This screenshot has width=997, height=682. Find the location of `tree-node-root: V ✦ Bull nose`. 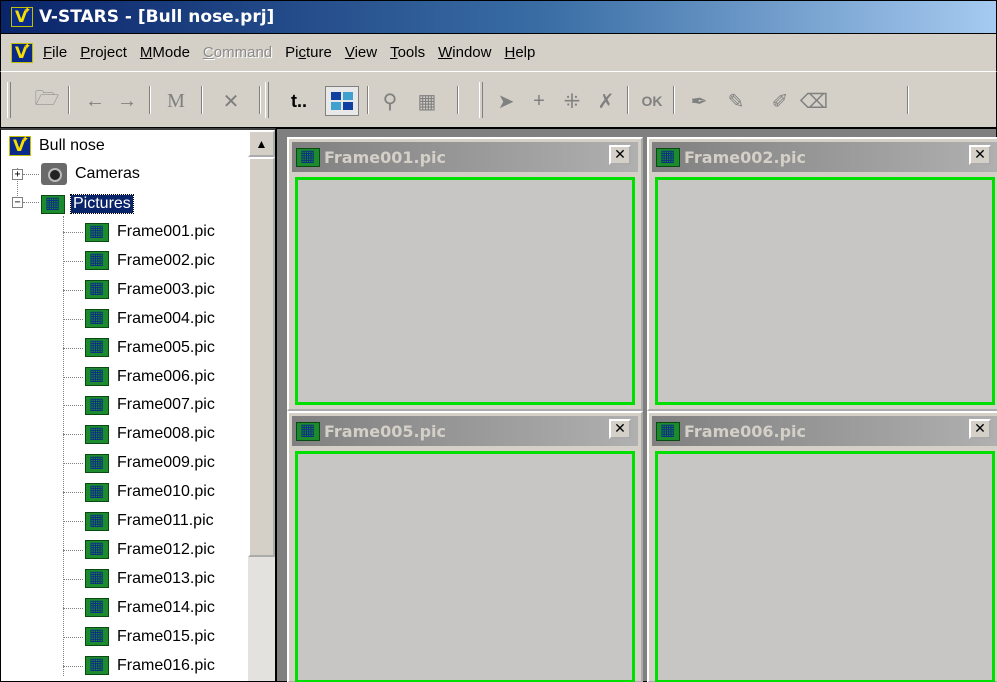

tree-node-root: V ✦ Bull nose is located at coordinates (58, 146).